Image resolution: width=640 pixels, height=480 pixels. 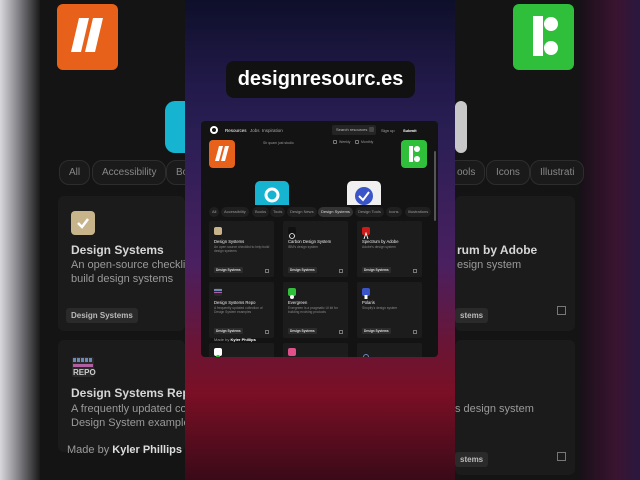 I want to click on search-placeholder: Search resources, so click(x=352, y=129).